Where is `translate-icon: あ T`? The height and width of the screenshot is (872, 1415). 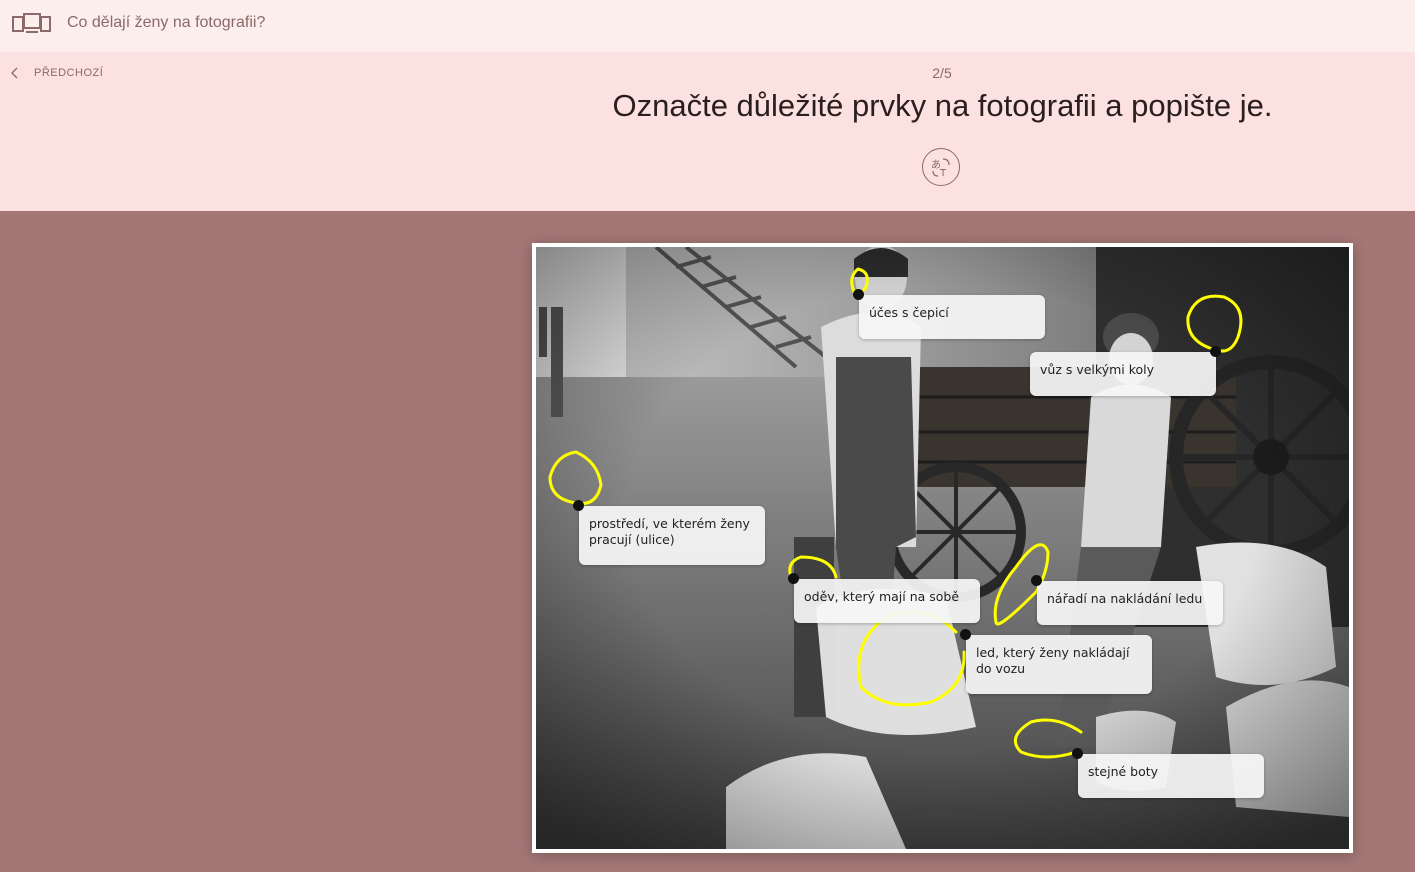
translate-icon: あ T is located at coordinates (940, 168).